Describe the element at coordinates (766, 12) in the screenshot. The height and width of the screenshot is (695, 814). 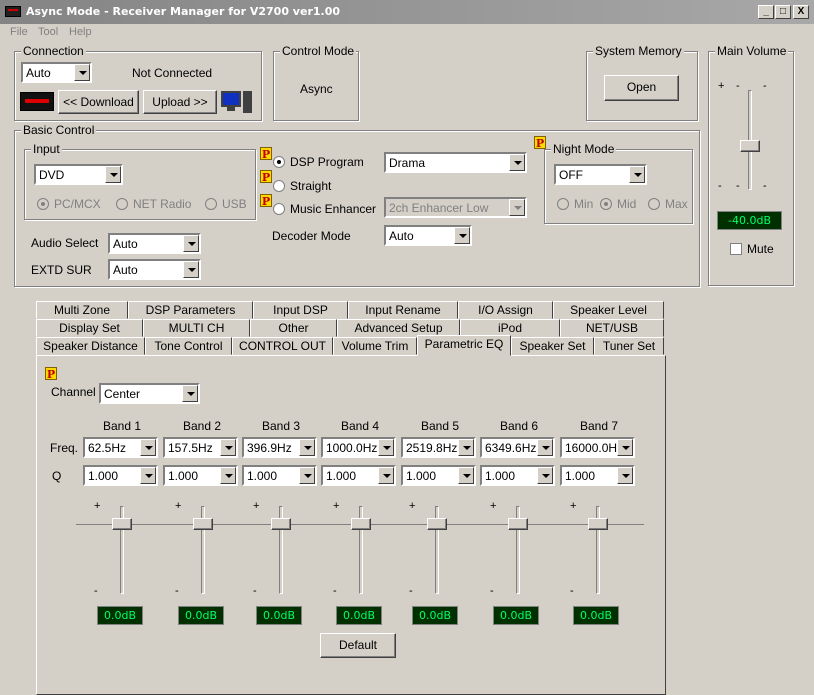
I see `minimize-button: _` at that location.